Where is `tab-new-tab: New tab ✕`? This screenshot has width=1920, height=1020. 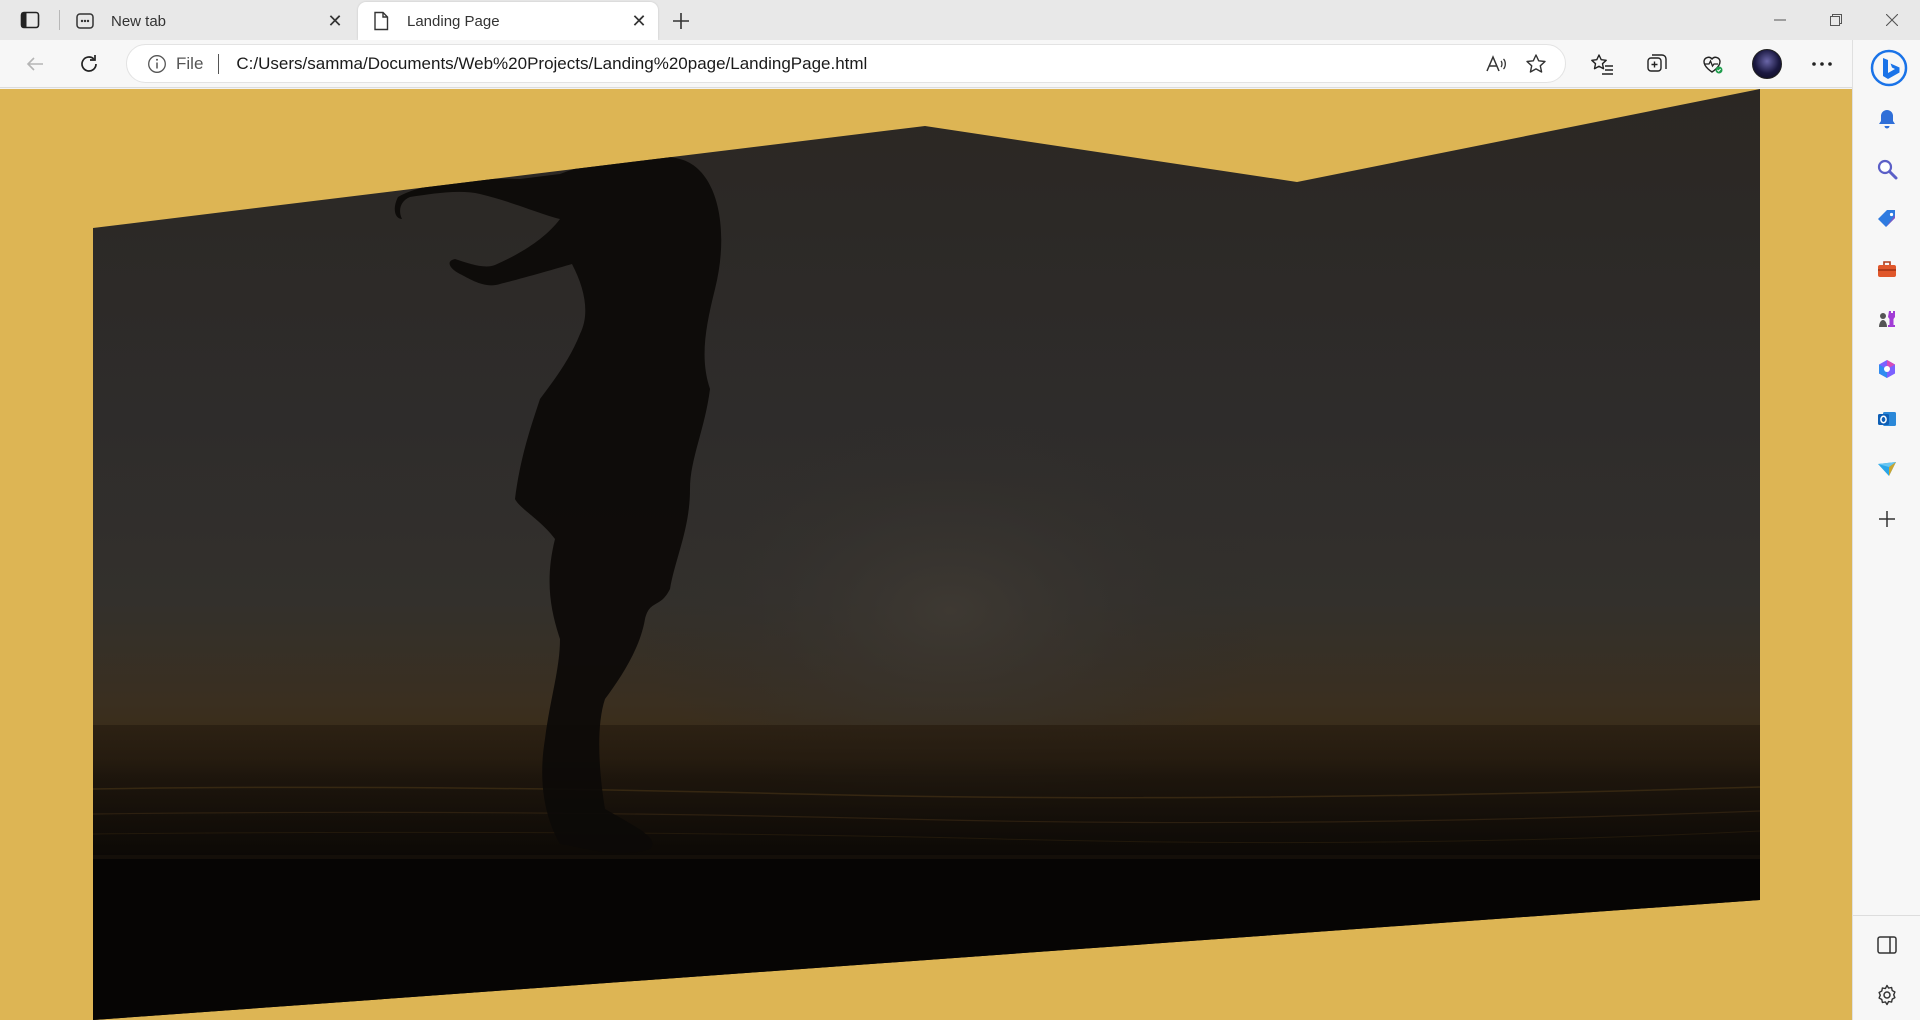
tab-new-tab: New tab ✕ is located at coordinates (208, 21).